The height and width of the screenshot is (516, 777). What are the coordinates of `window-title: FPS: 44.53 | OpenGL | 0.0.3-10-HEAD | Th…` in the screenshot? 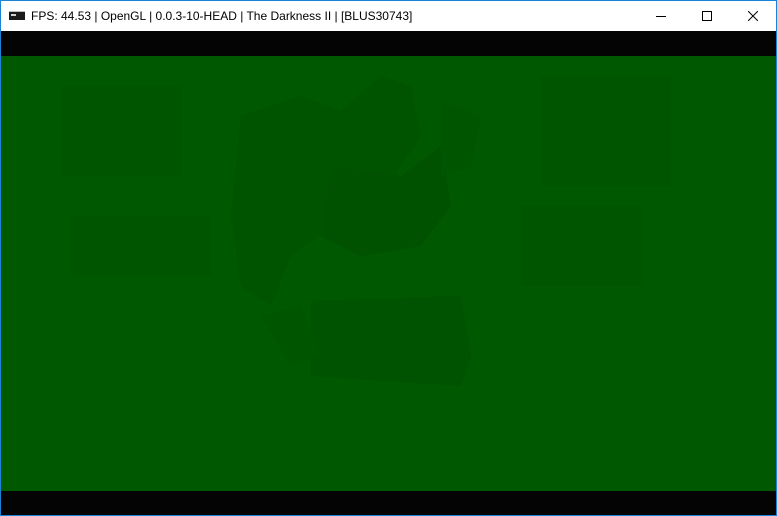 It's located at (222, 16).